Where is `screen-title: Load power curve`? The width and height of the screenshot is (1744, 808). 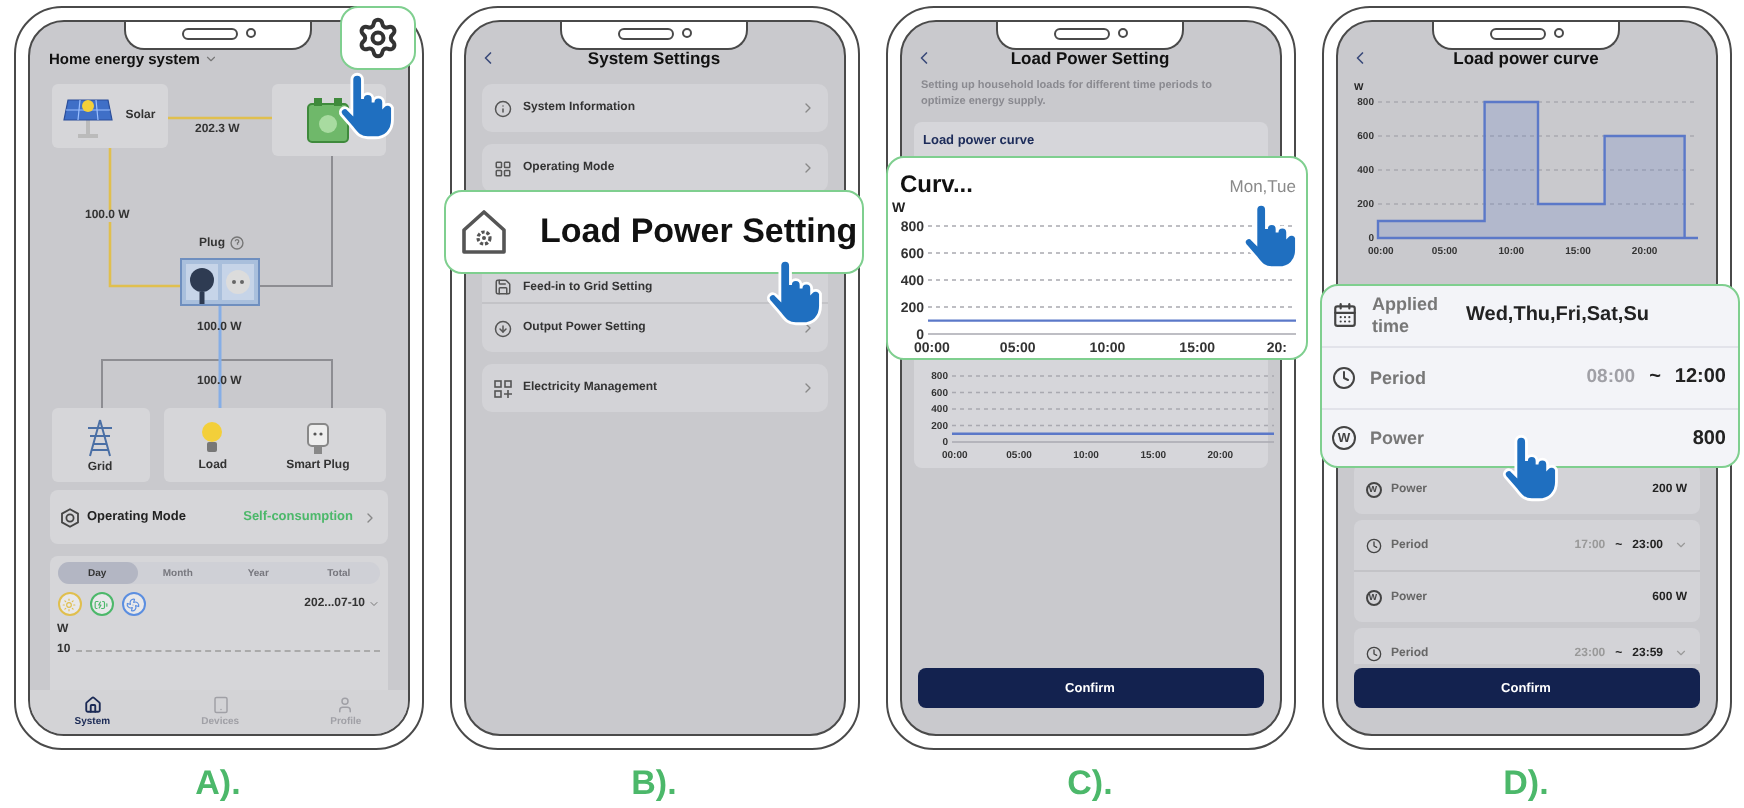
screen-title: Load power curve is located at coordinates (1526, 58).